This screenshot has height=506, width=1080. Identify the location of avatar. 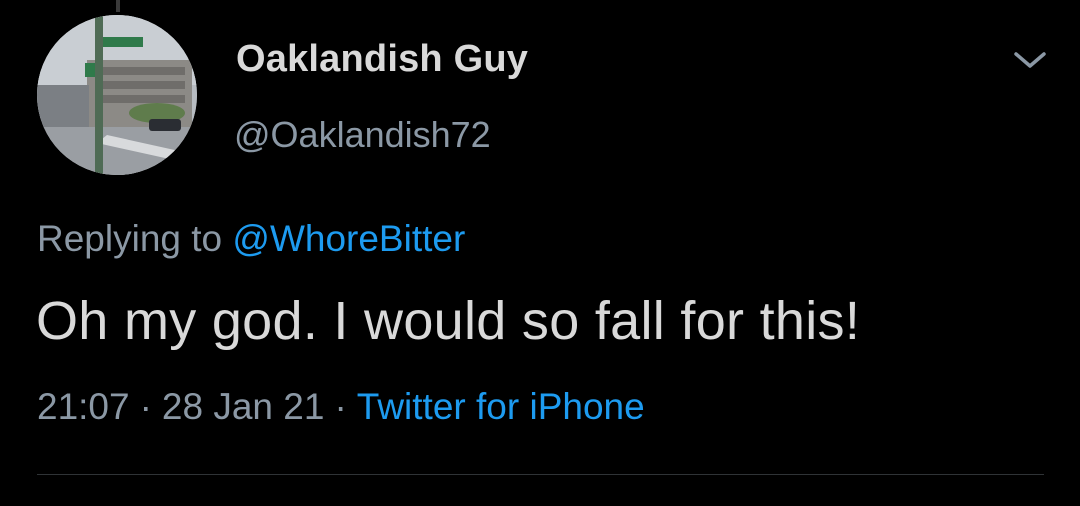
(117, 95).